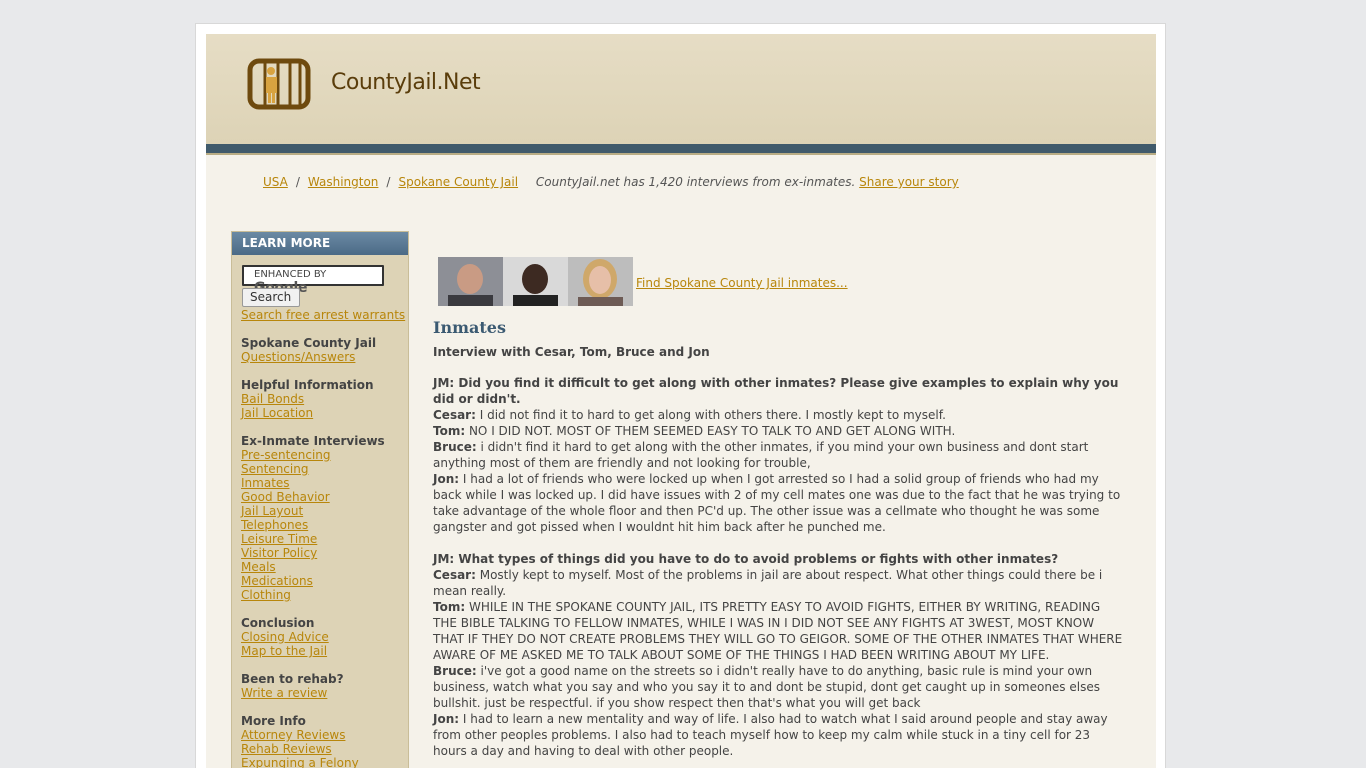 This screenshot has height=768, width=1366. I want to click on sidebar-link-map-to-jail: Map to the Jail, so click(323, 651).